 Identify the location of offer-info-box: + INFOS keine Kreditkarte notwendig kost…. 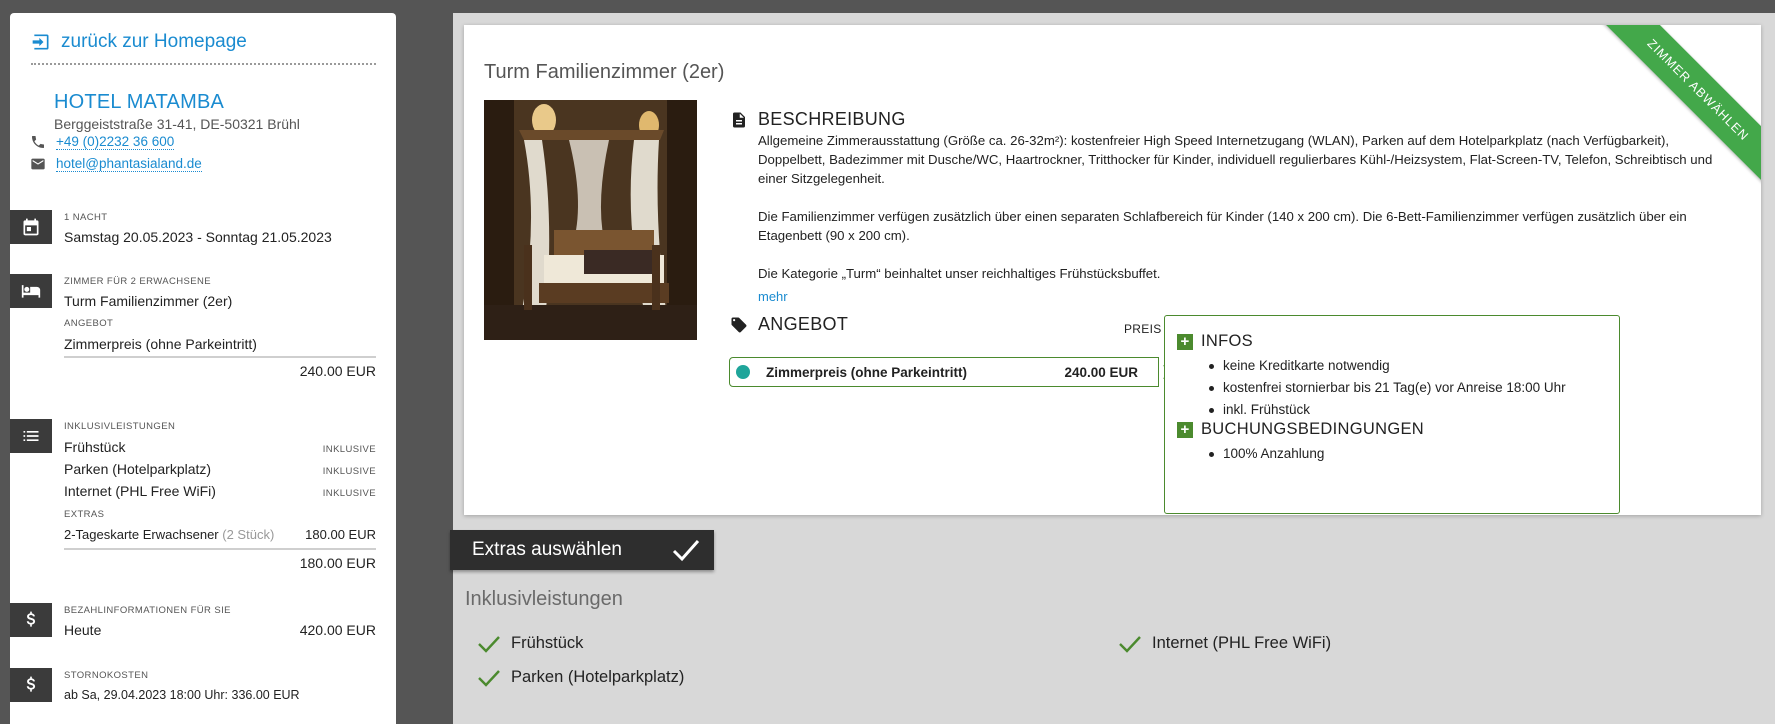
(1392, 414).